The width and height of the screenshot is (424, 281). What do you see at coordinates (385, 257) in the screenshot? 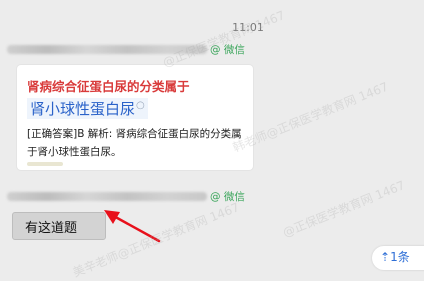
I see `arrow-up-icon: ⇡` at bounding box center [385, 257].